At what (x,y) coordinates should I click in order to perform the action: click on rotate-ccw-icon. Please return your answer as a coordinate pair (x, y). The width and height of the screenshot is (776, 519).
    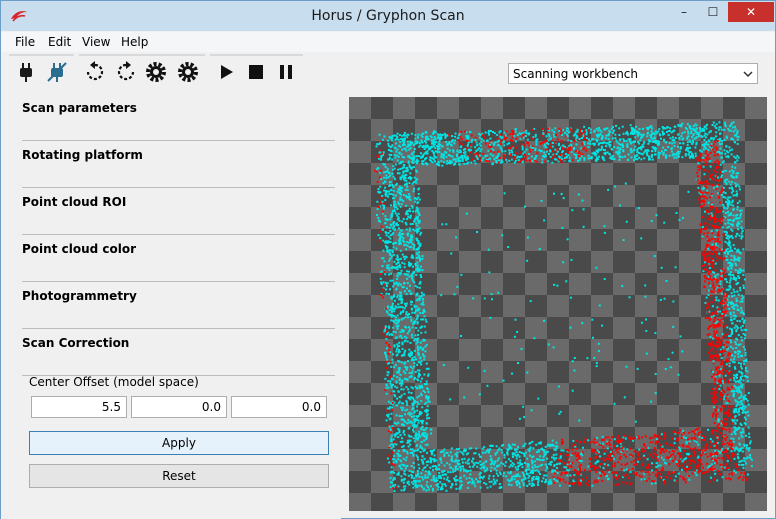
    Looking at the image, I should click on (95, 72).